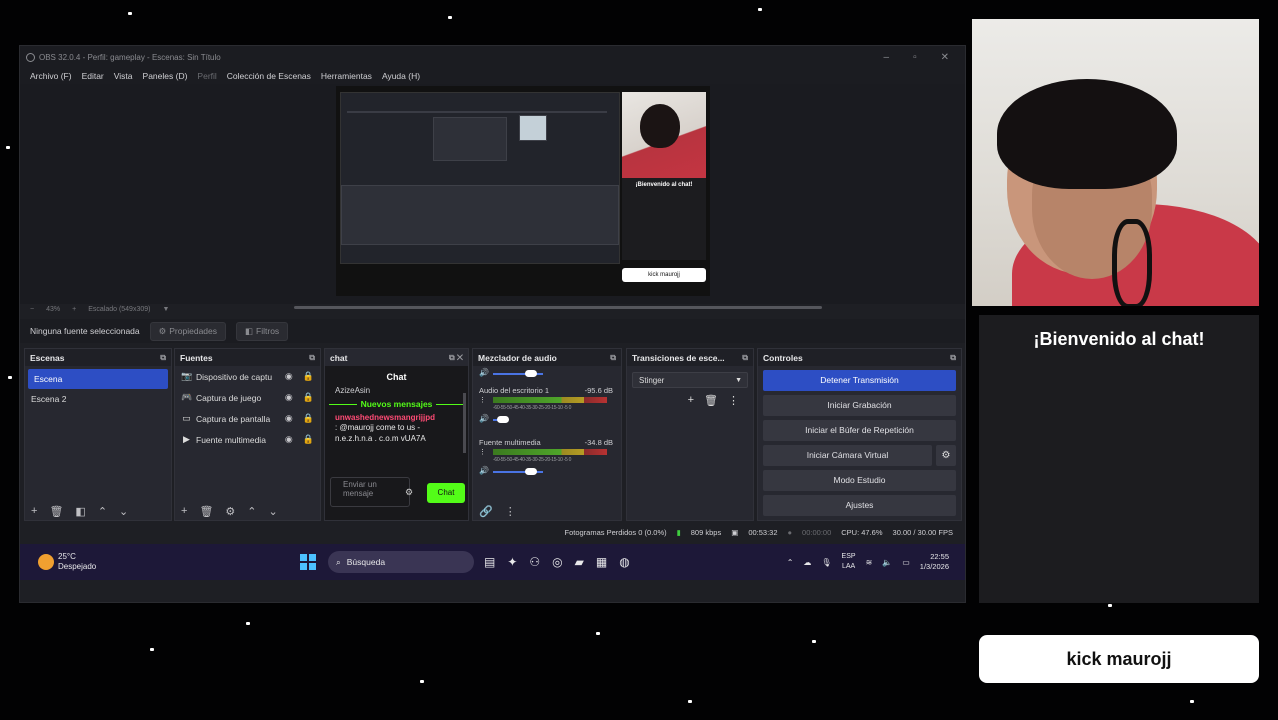 This screenshot has height=720, width=1278. What do you see at coordinates (557, 562) in the screenshot?
I see `edge-icon: ◎` at bounding box center [557, 562].